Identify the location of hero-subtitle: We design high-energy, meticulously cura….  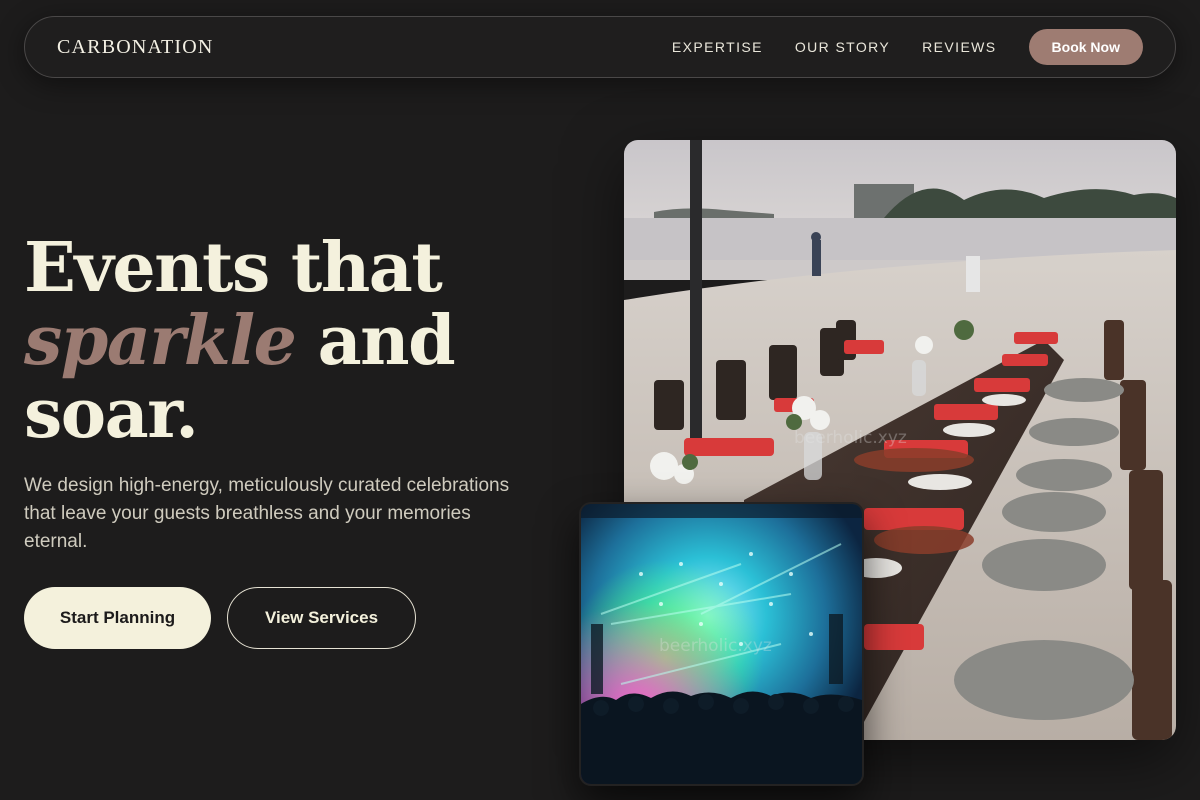
(267, 513).